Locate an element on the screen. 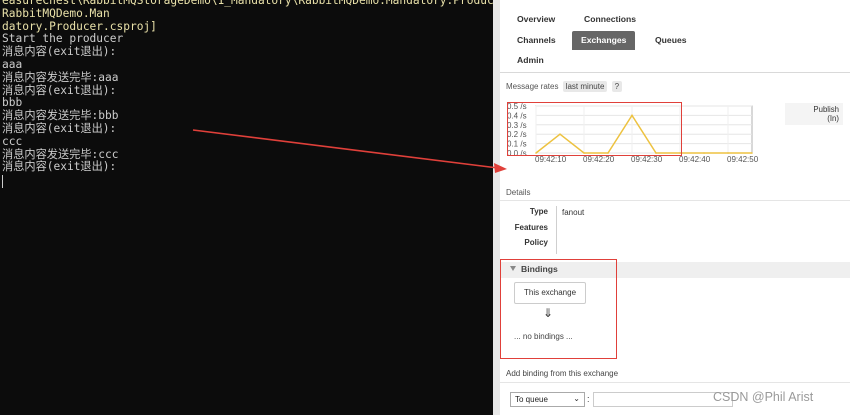 The image size is (850, 415). rates-range-selector: last minute is located at coordinates (585, 86).